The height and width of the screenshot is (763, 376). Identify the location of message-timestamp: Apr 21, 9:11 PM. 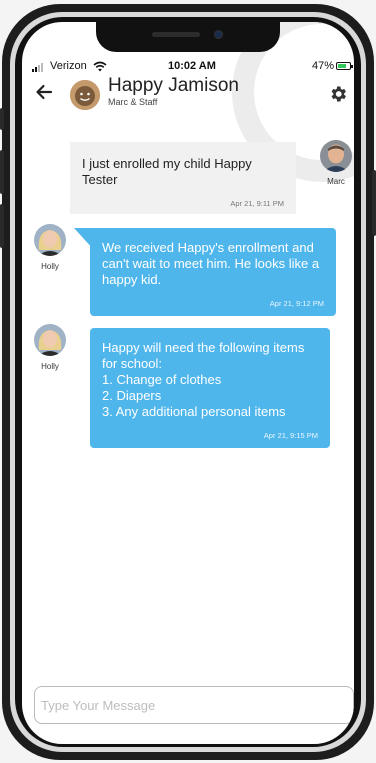
(257, 203).